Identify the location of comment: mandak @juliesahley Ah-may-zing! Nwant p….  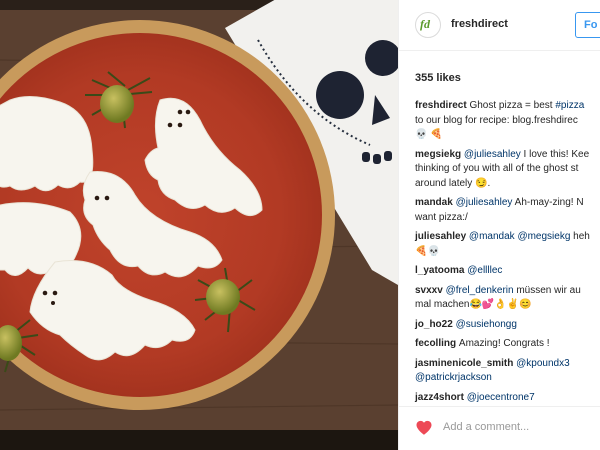
(507, 210).